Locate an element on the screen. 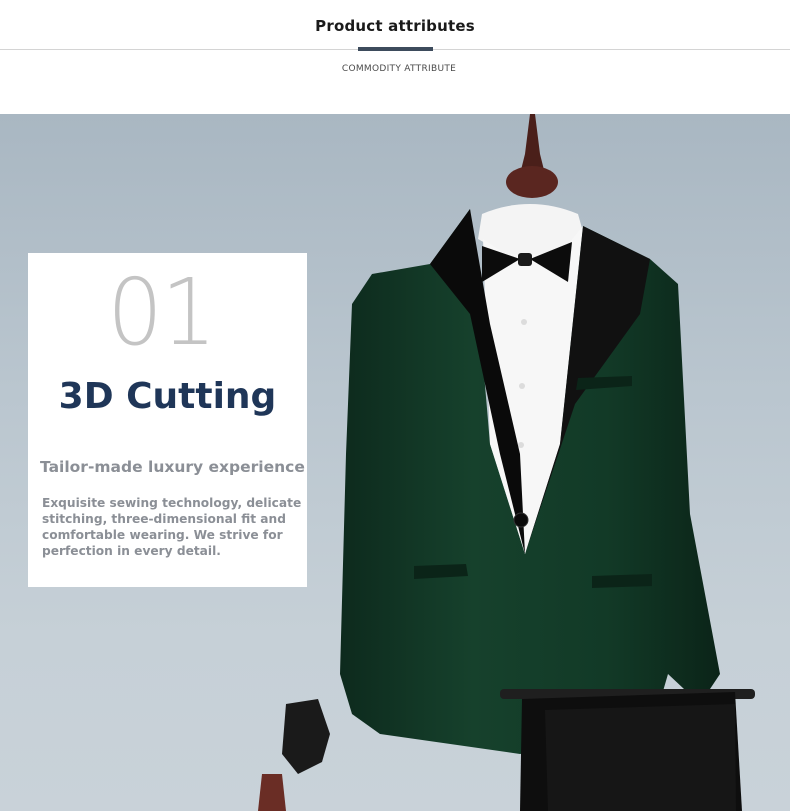 The height and width of the screenshot is (811, 790). mannequin-base-icon is located at coordinates (272, 792).